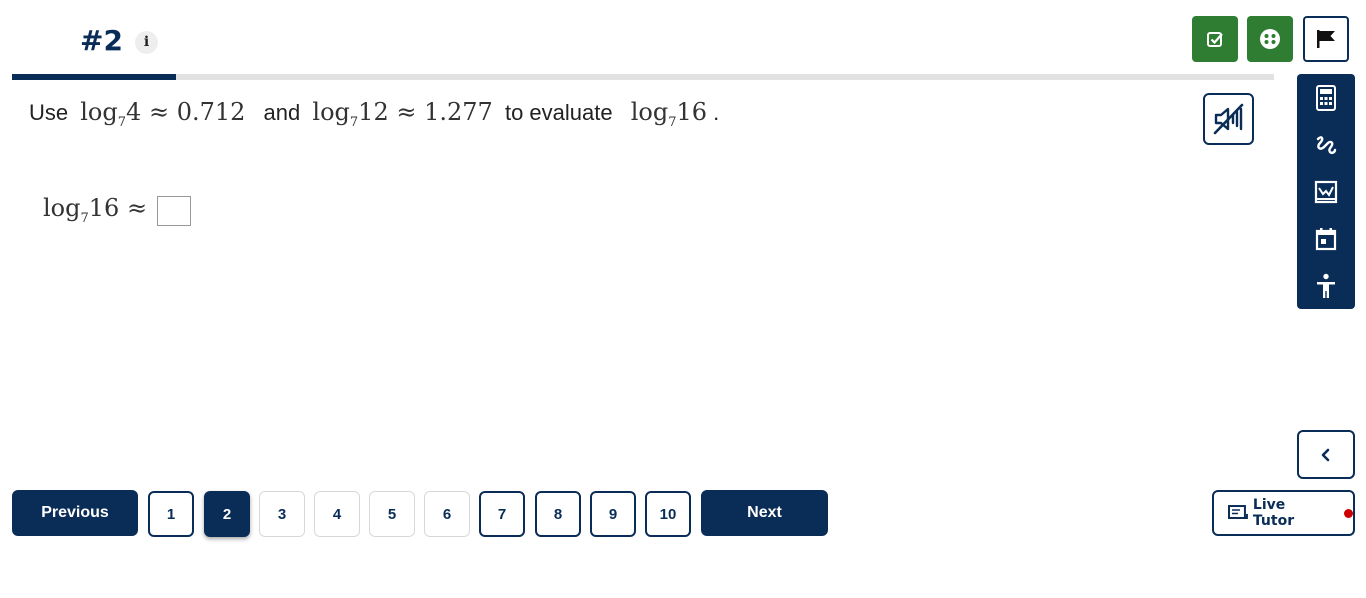 Image resolution: width=1366 pixels, height=598 pixels. What do you see at coordinates (669, 114) in the screenshot?
I see `target-expression: log716` at bounding box center [669, 114].